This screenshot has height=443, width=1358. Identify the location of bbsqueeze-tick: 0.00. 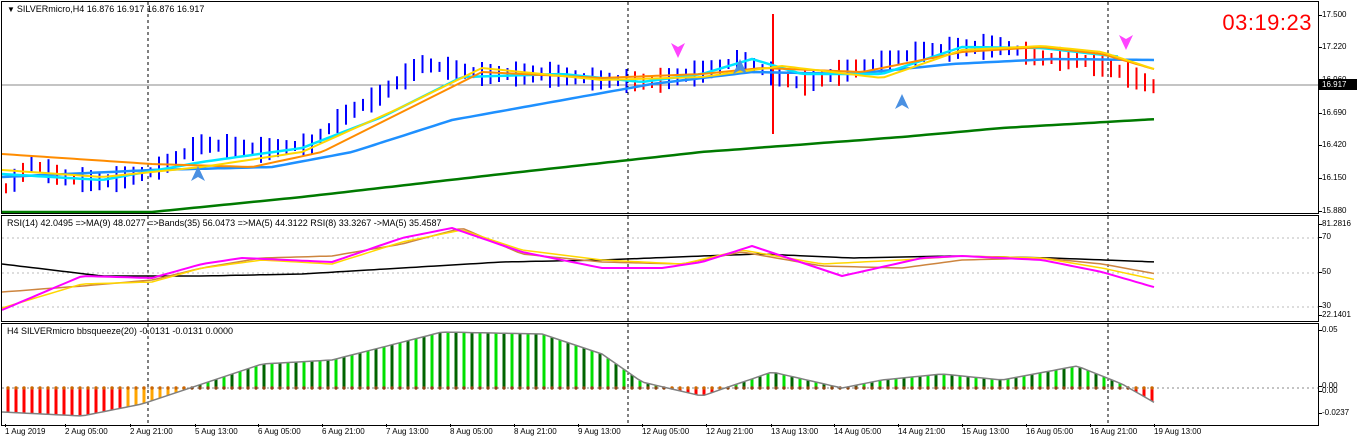
(1328, 390).